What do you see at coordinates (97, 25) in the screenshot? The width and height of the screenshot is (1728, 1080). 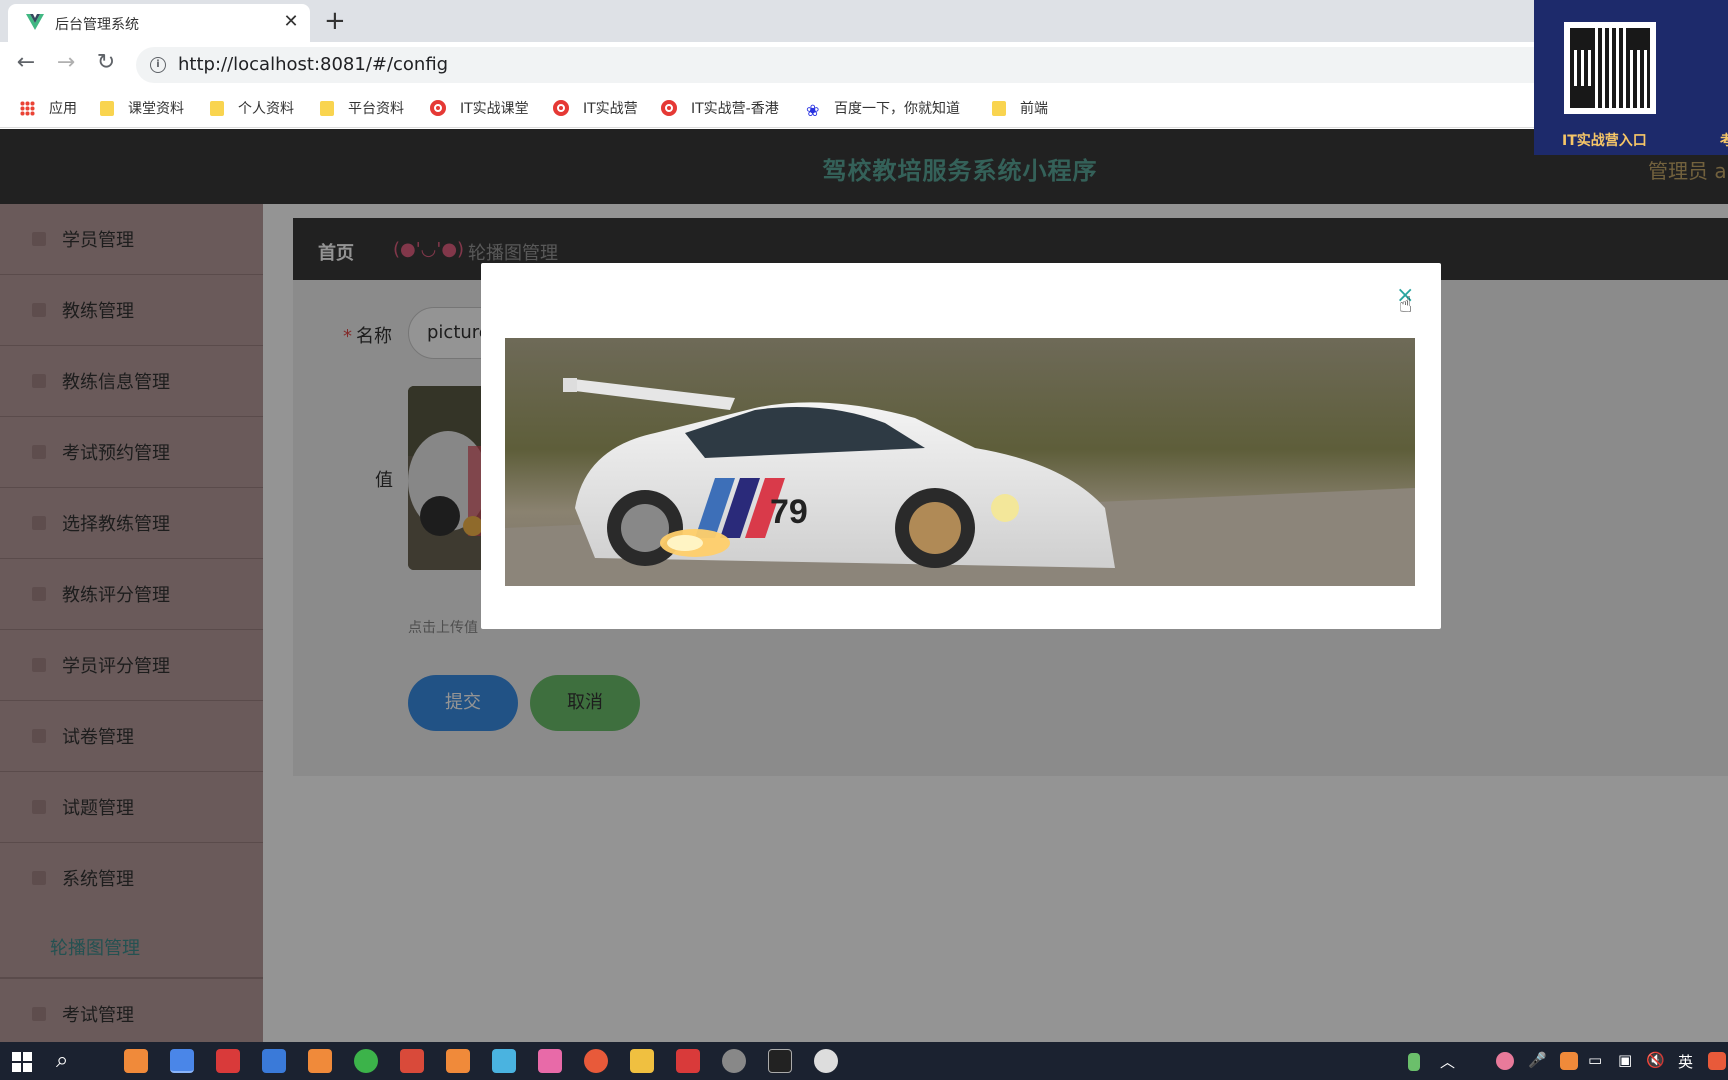 I see `tab-title: 后台管理系统` at bounding box center [97, 25].